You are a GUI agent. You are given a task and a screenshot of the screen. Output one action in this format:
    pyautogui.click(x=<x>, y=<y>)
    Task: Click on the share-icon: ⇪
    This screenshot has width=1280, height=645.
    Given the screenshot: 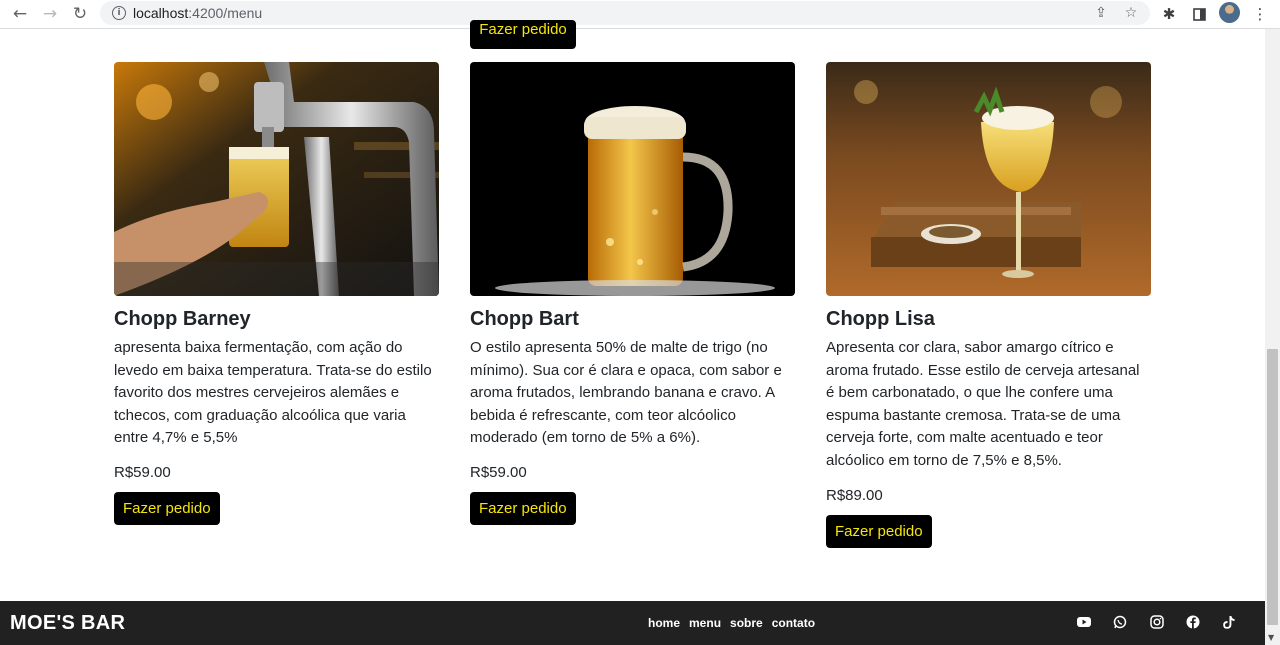 What is the action you would take?
    pyautogui.click(x=1101, y=13)
    